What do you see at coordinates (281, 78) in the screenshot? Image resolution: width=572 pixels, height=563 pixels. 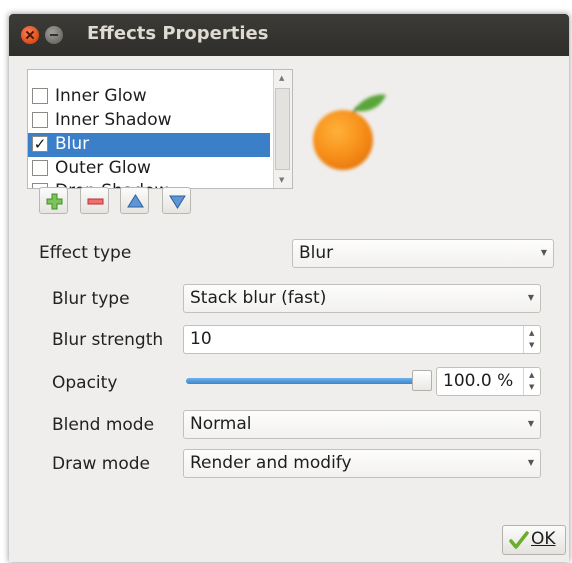 I see `scroll-up-icon: ▲` at bounding box center [281, 78].